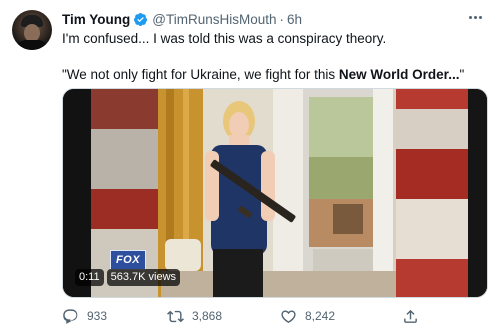 The width and height of the screenshot is (500, 328). Describe the element at coordinates (320, 316) in the screenshot. I see `like-count: 8,242` at that location.